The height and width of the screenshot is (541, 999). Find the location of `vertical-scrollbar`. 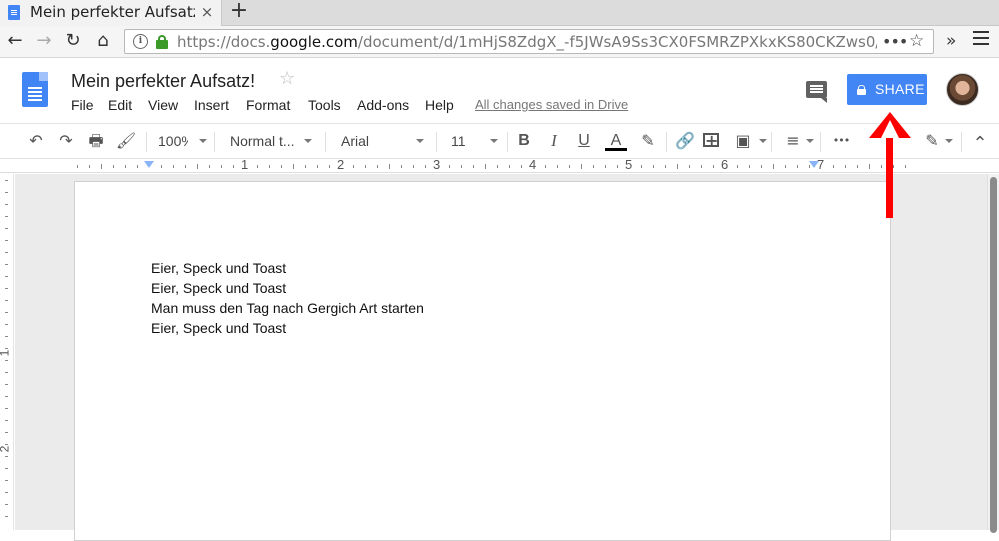

vertical-scrollbar is located at coordinates (993, 353).